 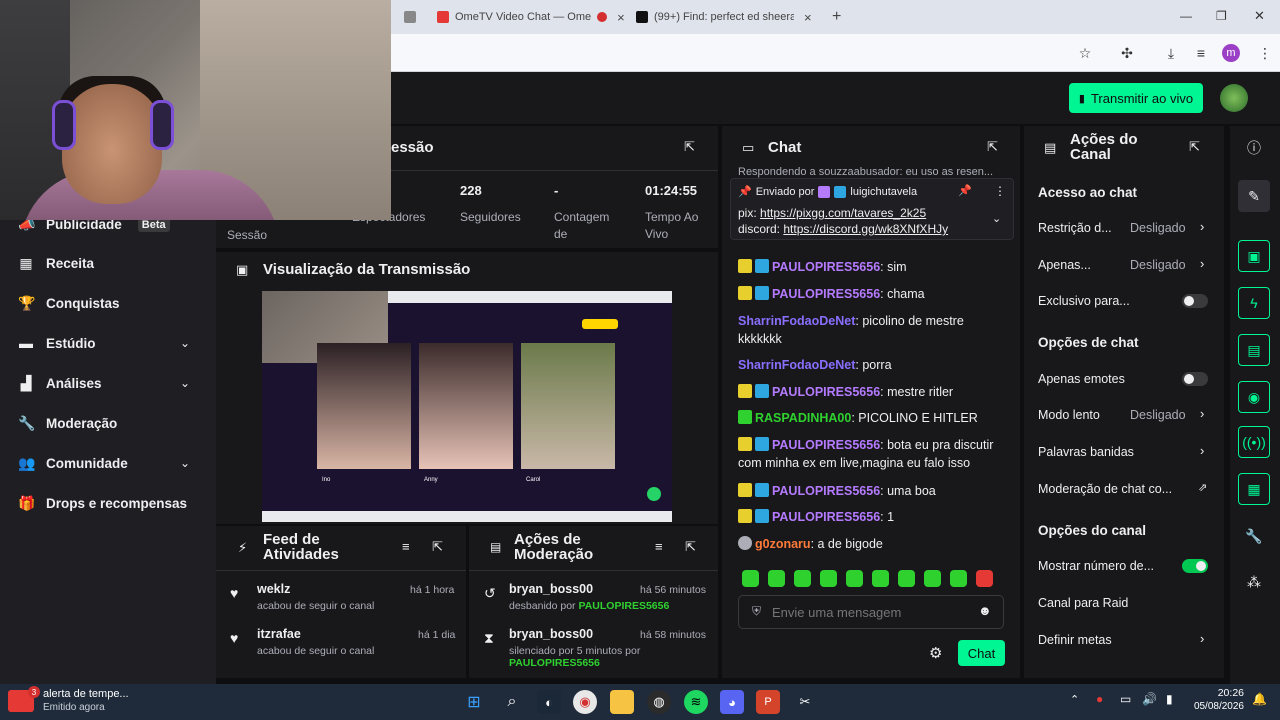 I want to click on sidebar-item-drops: 🎁 Drops e recompensas, so click(x=102, y=503).